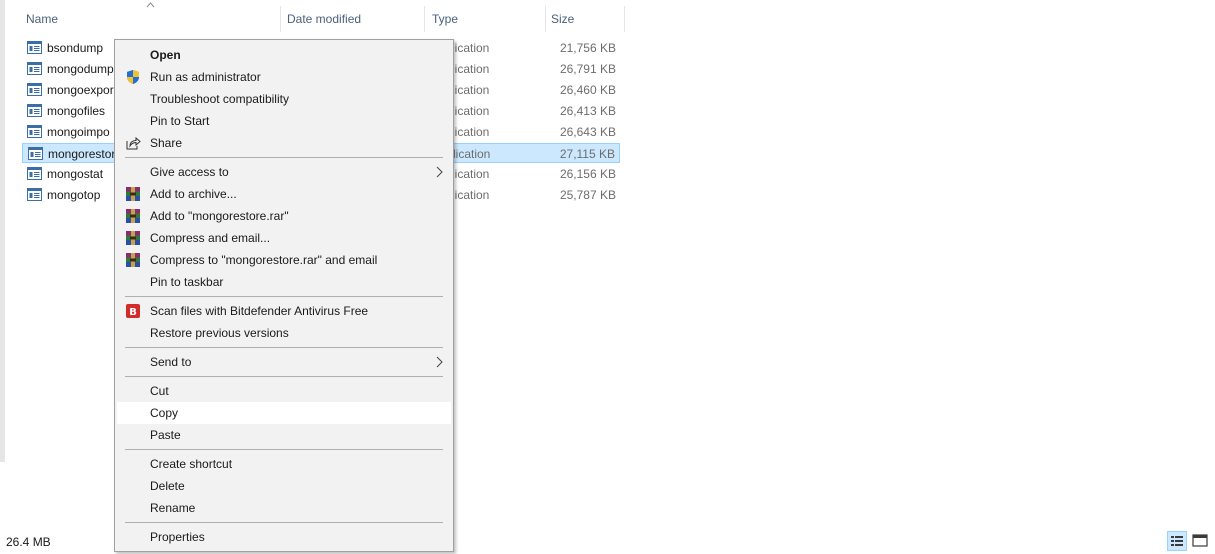 The height and width of the screenshot is (554, 1215). What do you see at coordinates (173, 508) in the screenshot?
I see `menu-item-label: Rename` at bounding box center [173, 508].